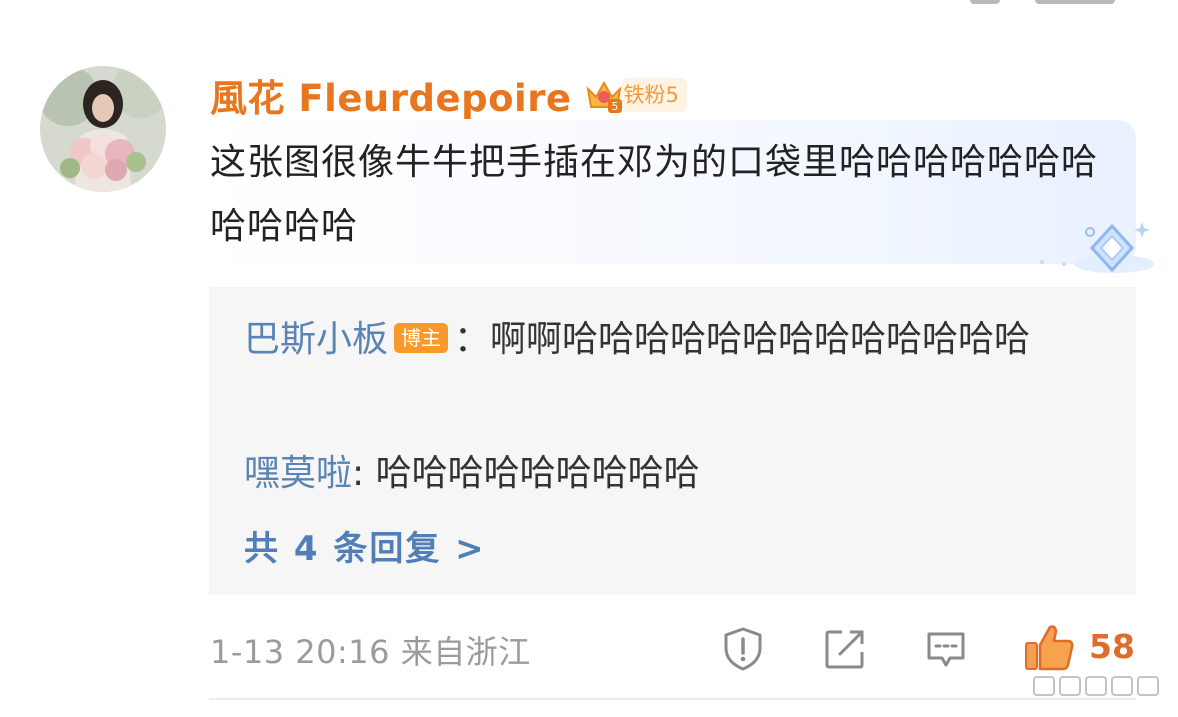 The height and width of the screenshot is (717, 1178). What do you see at coordinates (421, 338) in the screenshot?
I see `blogger-badge: 博主` at bounding box center [421, 338].